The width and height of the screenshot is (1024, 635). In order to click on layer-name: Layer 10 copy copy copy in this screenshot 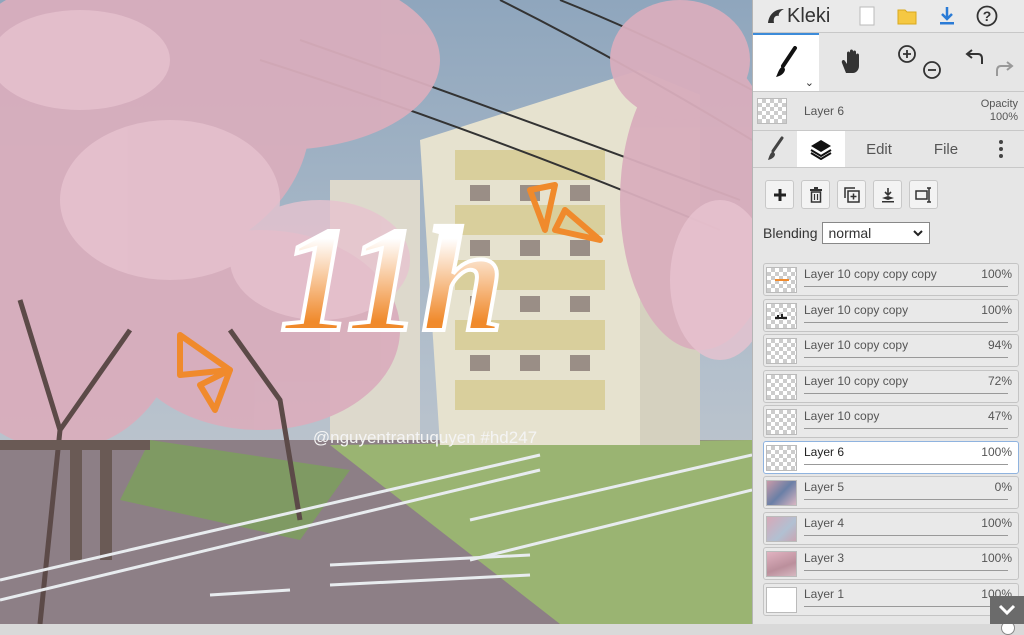, I will do `click(870, 274)`.